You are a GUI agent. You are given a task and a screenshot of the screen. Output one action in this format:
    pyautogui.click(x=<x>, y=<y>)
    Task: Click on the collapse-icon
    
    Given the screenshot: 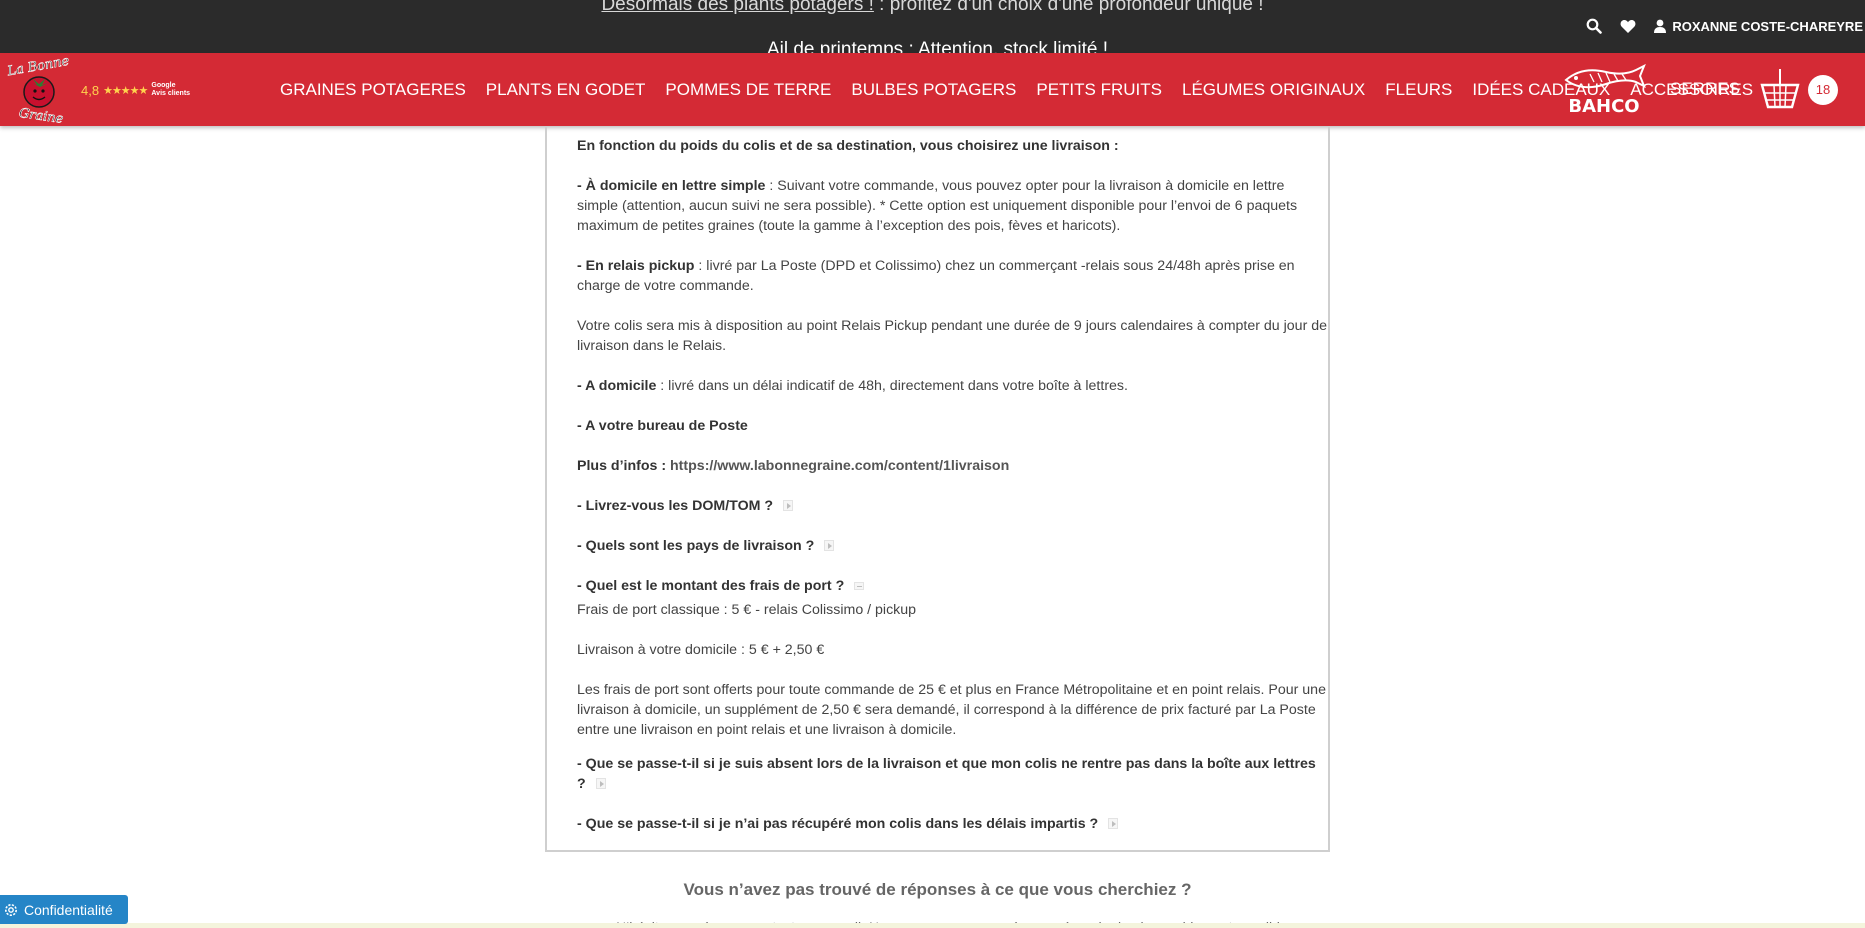 What is the action you would take?
    pyautogui.click(x=859, y=586)
    